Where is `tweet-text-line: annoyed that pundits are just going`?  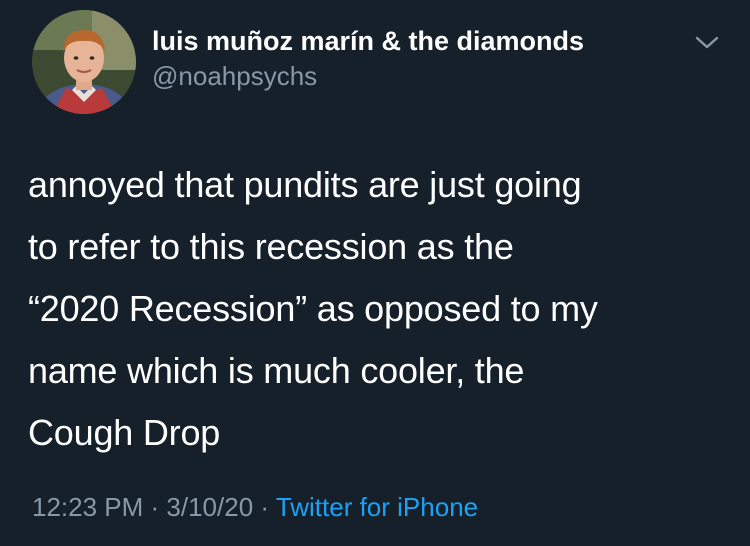
tweet-text-line: annoyed that pundits are just going is located at coordinates (305, 184).